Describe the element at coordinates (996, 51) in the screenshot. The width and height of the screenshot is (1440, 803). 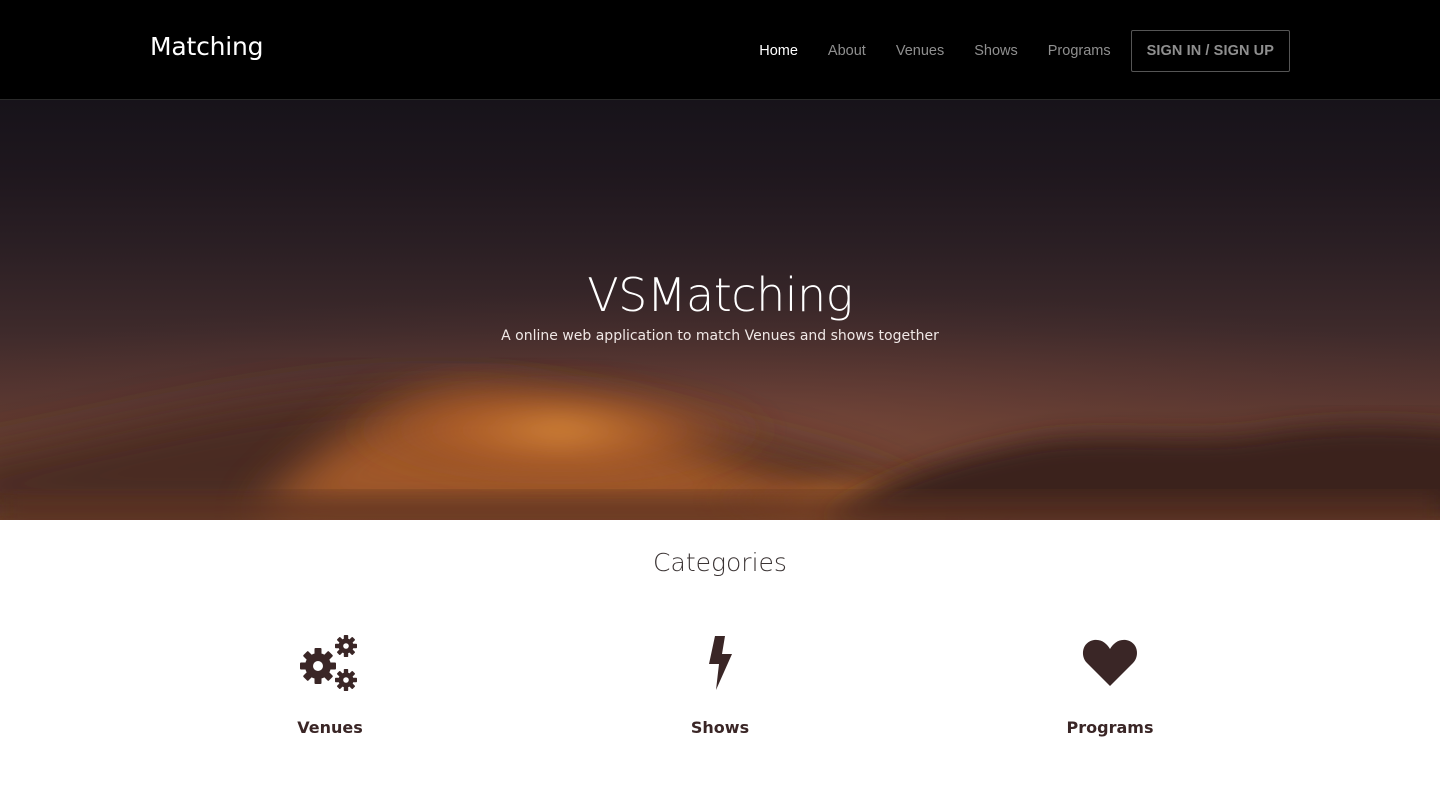
I see `nav-link-shows: Shows` at that location.